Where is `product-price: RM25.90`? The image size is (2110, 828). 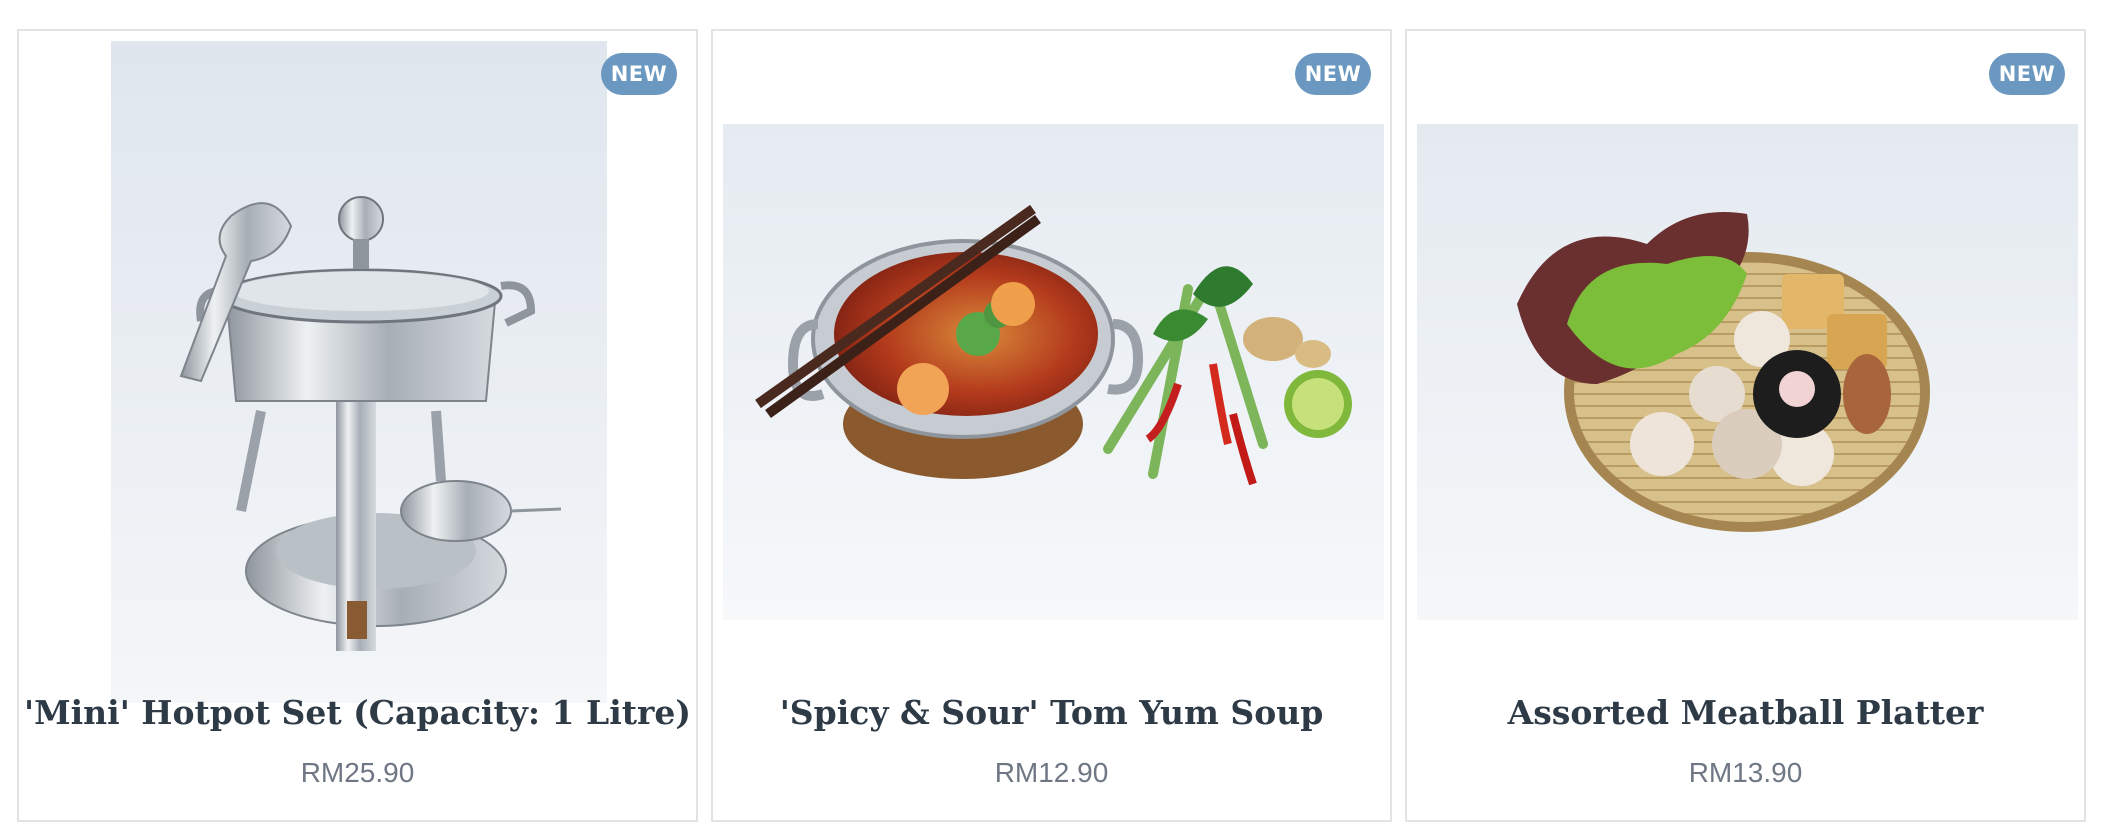 product-price: RM25.90 is located at coordinates (357, 772).